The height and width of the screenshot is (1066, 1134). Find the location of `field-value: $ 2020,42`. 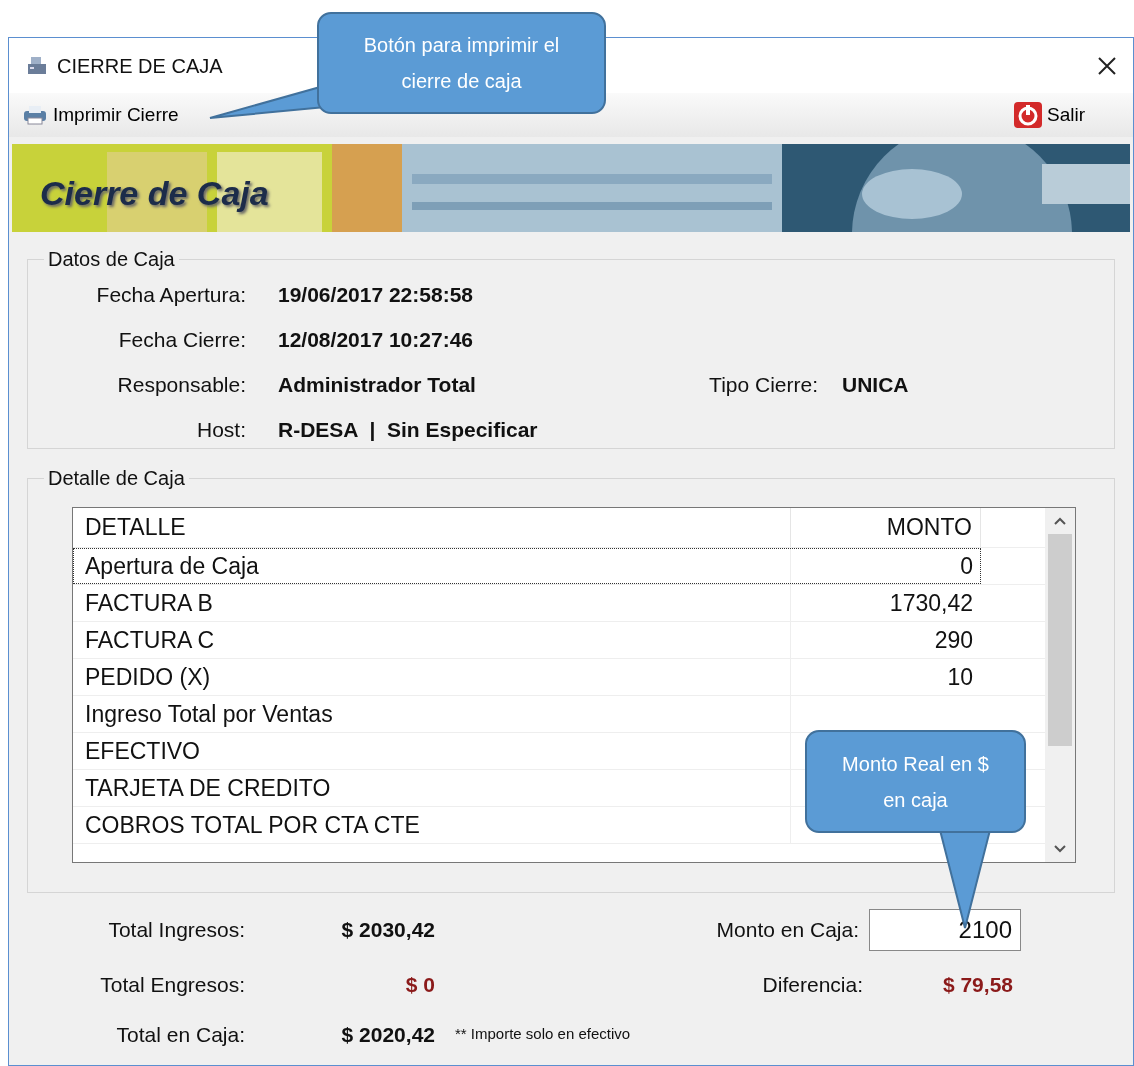

field-value: $ 2020,42 is located at coordinates (387, 1034).